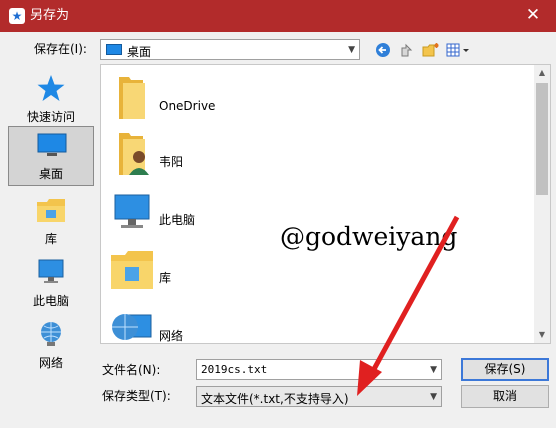 The width and height of the screenshot is (556, 428). What do you see at coordinates (50, 239) in the screenshot?
I see `place-label: 库` at bounding box center [50, 239].